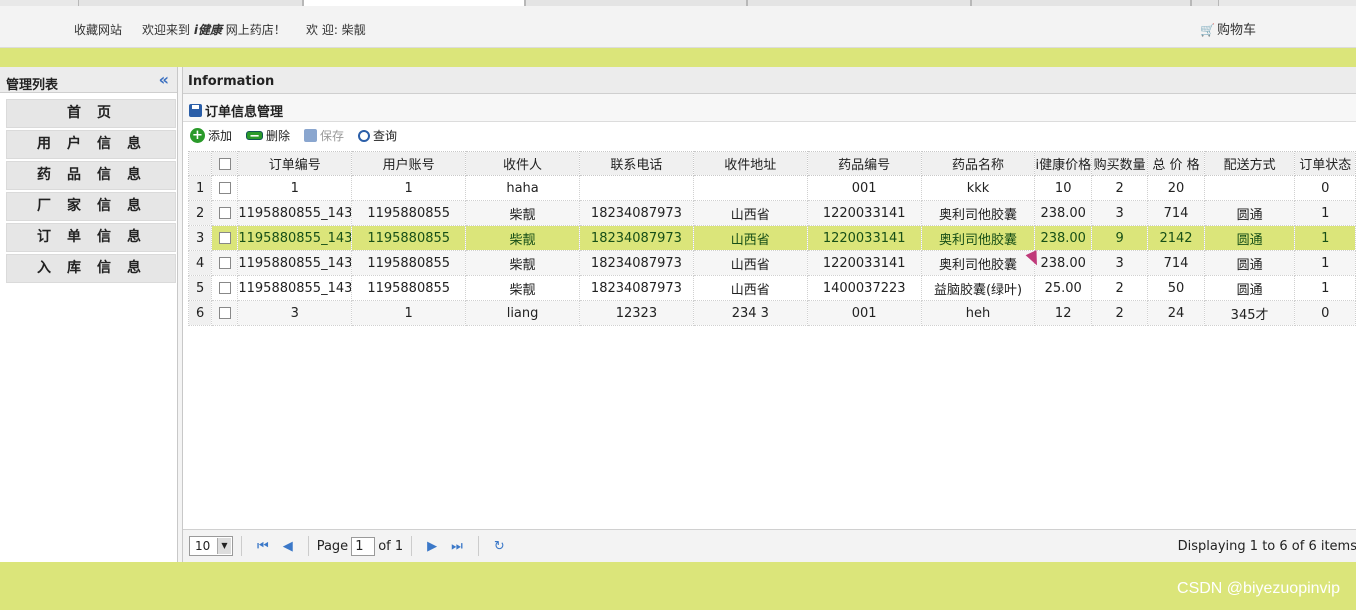 This screenshot has width=1356, height=610. What do you see at coordinates (200, 238) in the screenshot?
I see `row-number: 3` at bounding box center [200, 238].